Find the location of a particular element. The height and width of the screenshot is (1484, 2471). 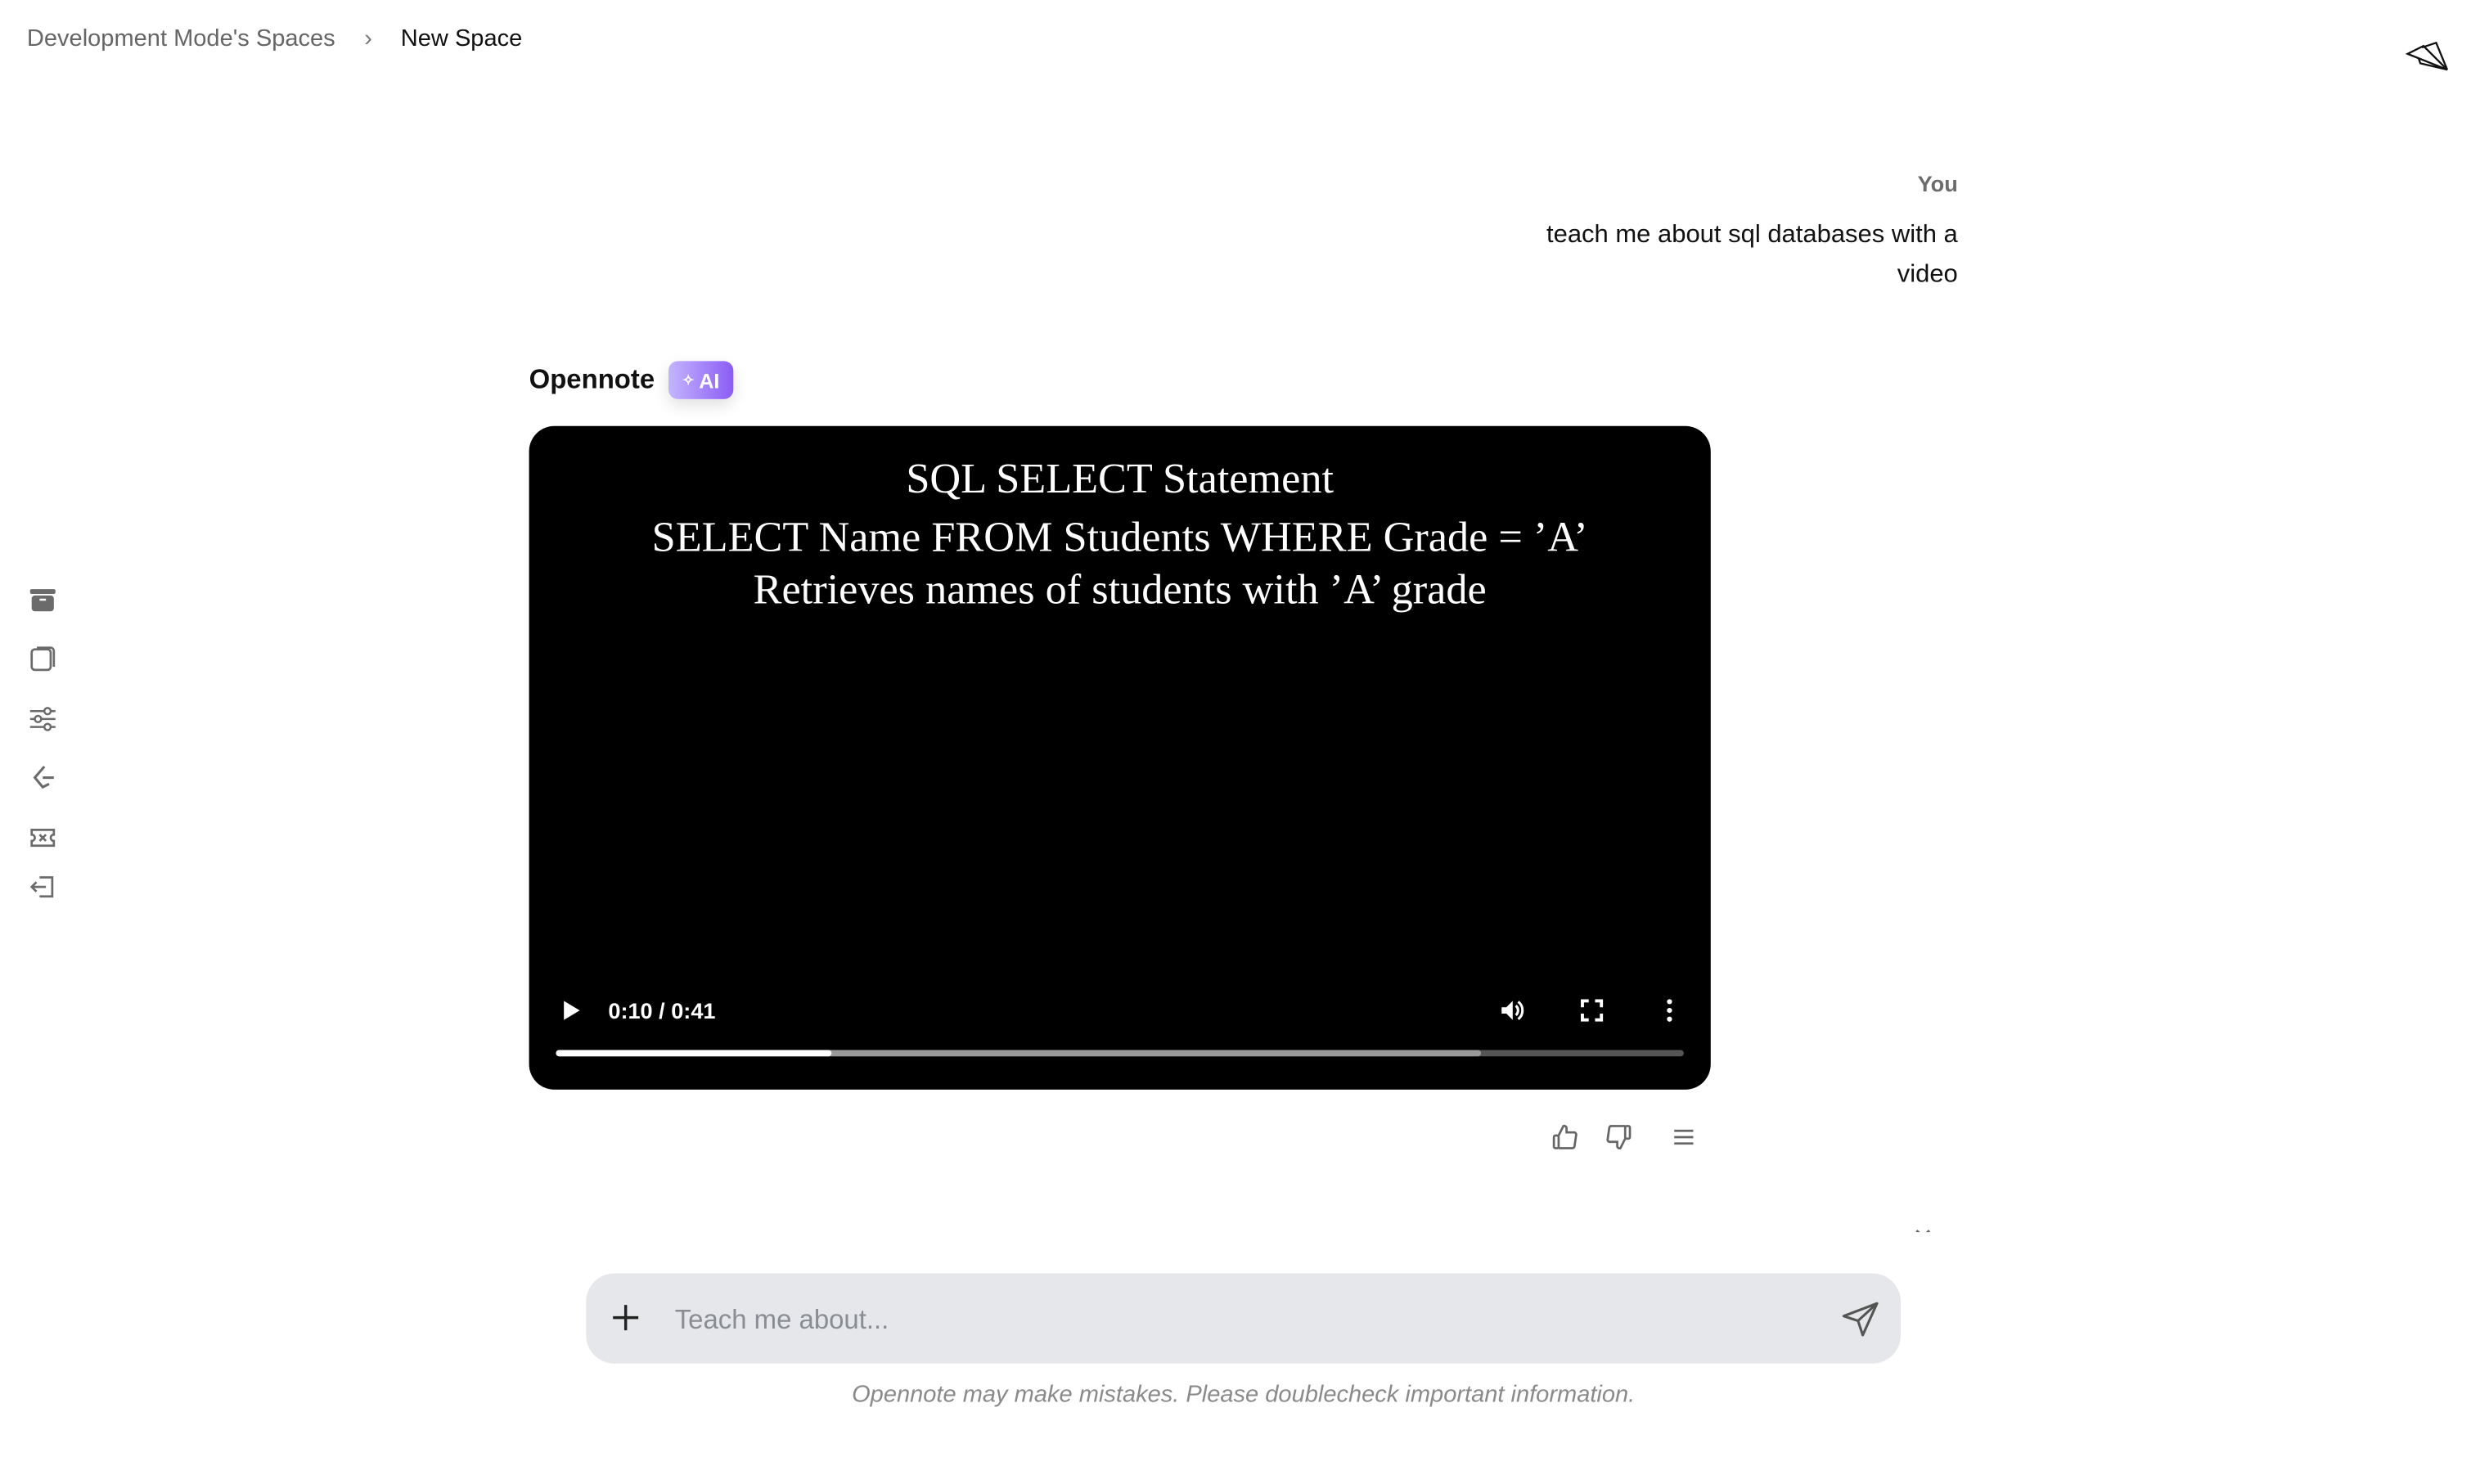

play-button is located at coordinates (570, 1014).